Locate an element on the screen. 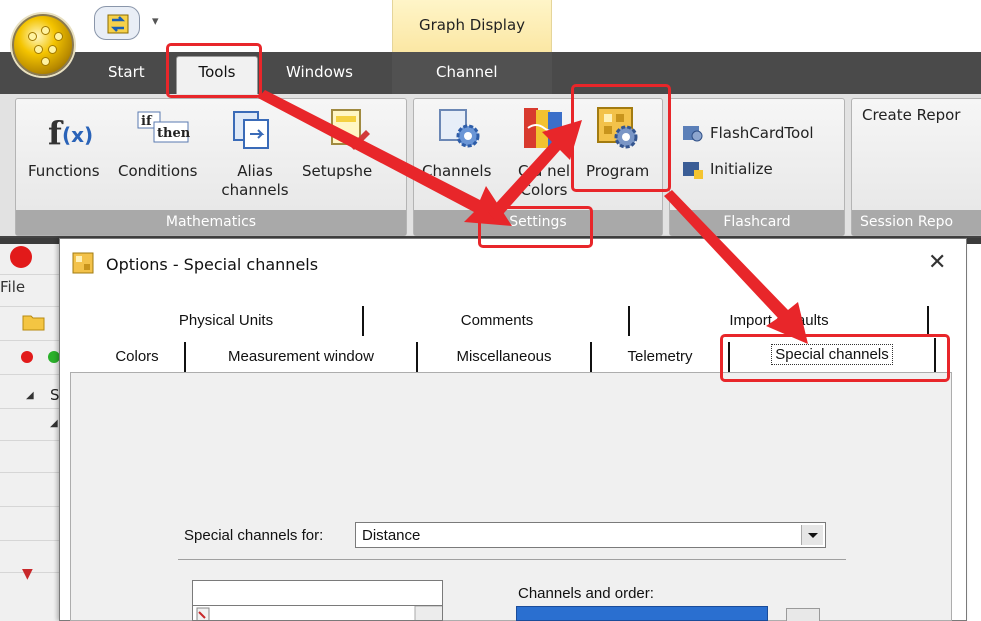 Image resolution: width=981 pixels, height=621 pixels. tree-expand-icon: ◢ is located at coordinates (54, 423).